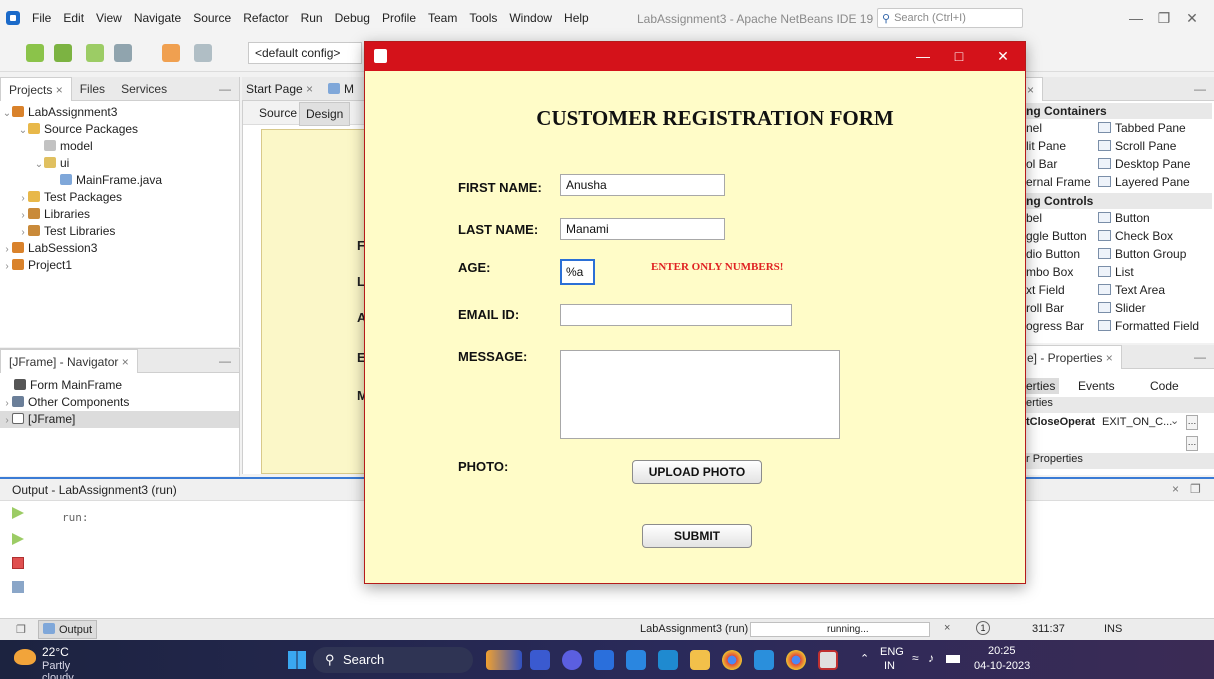 The image size is (1214, 679). Describe the element at coordinates (35, 53) in the screenshot. I see `new-file-button` at that location.